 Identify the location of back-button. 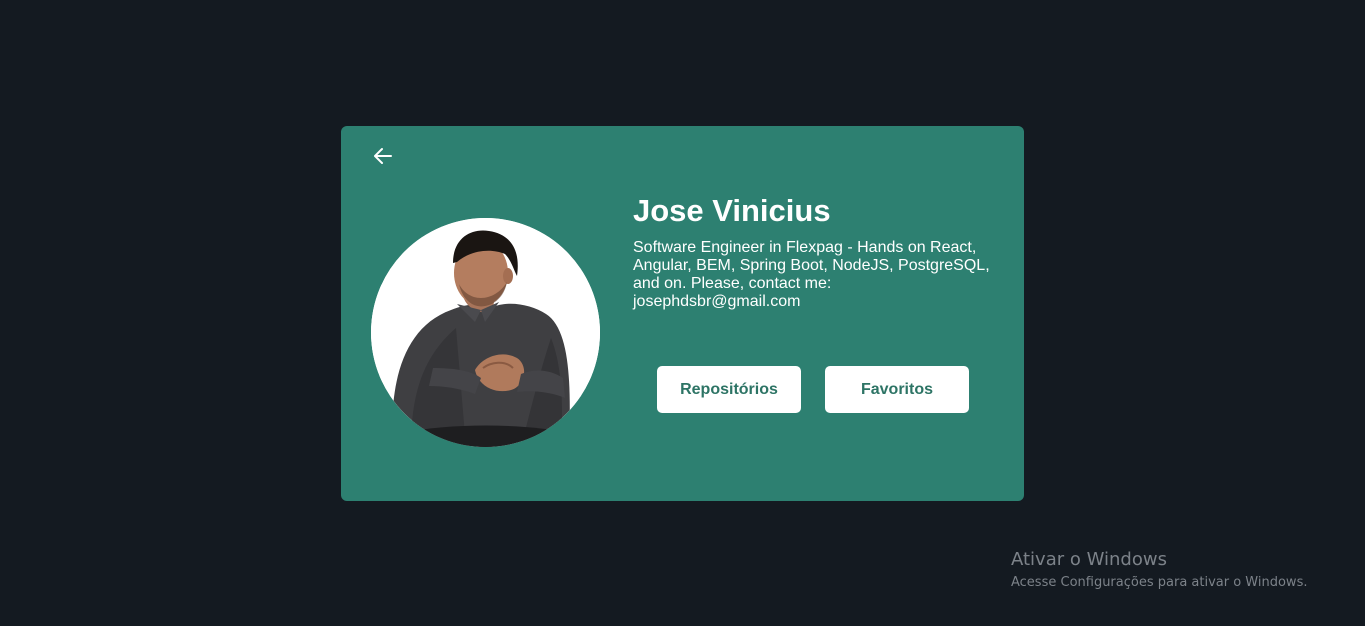
(383, 156).